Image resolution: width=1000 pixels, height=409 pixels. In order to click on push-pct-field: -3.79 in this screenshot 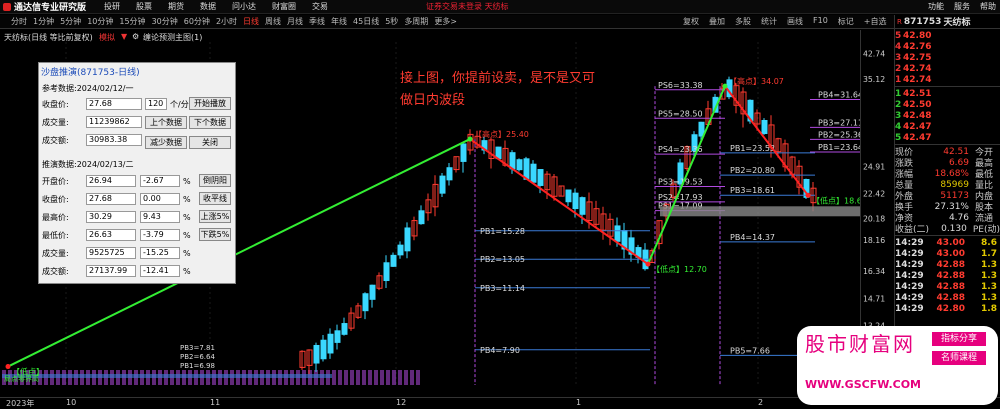, I will do `click(160, 235)`.